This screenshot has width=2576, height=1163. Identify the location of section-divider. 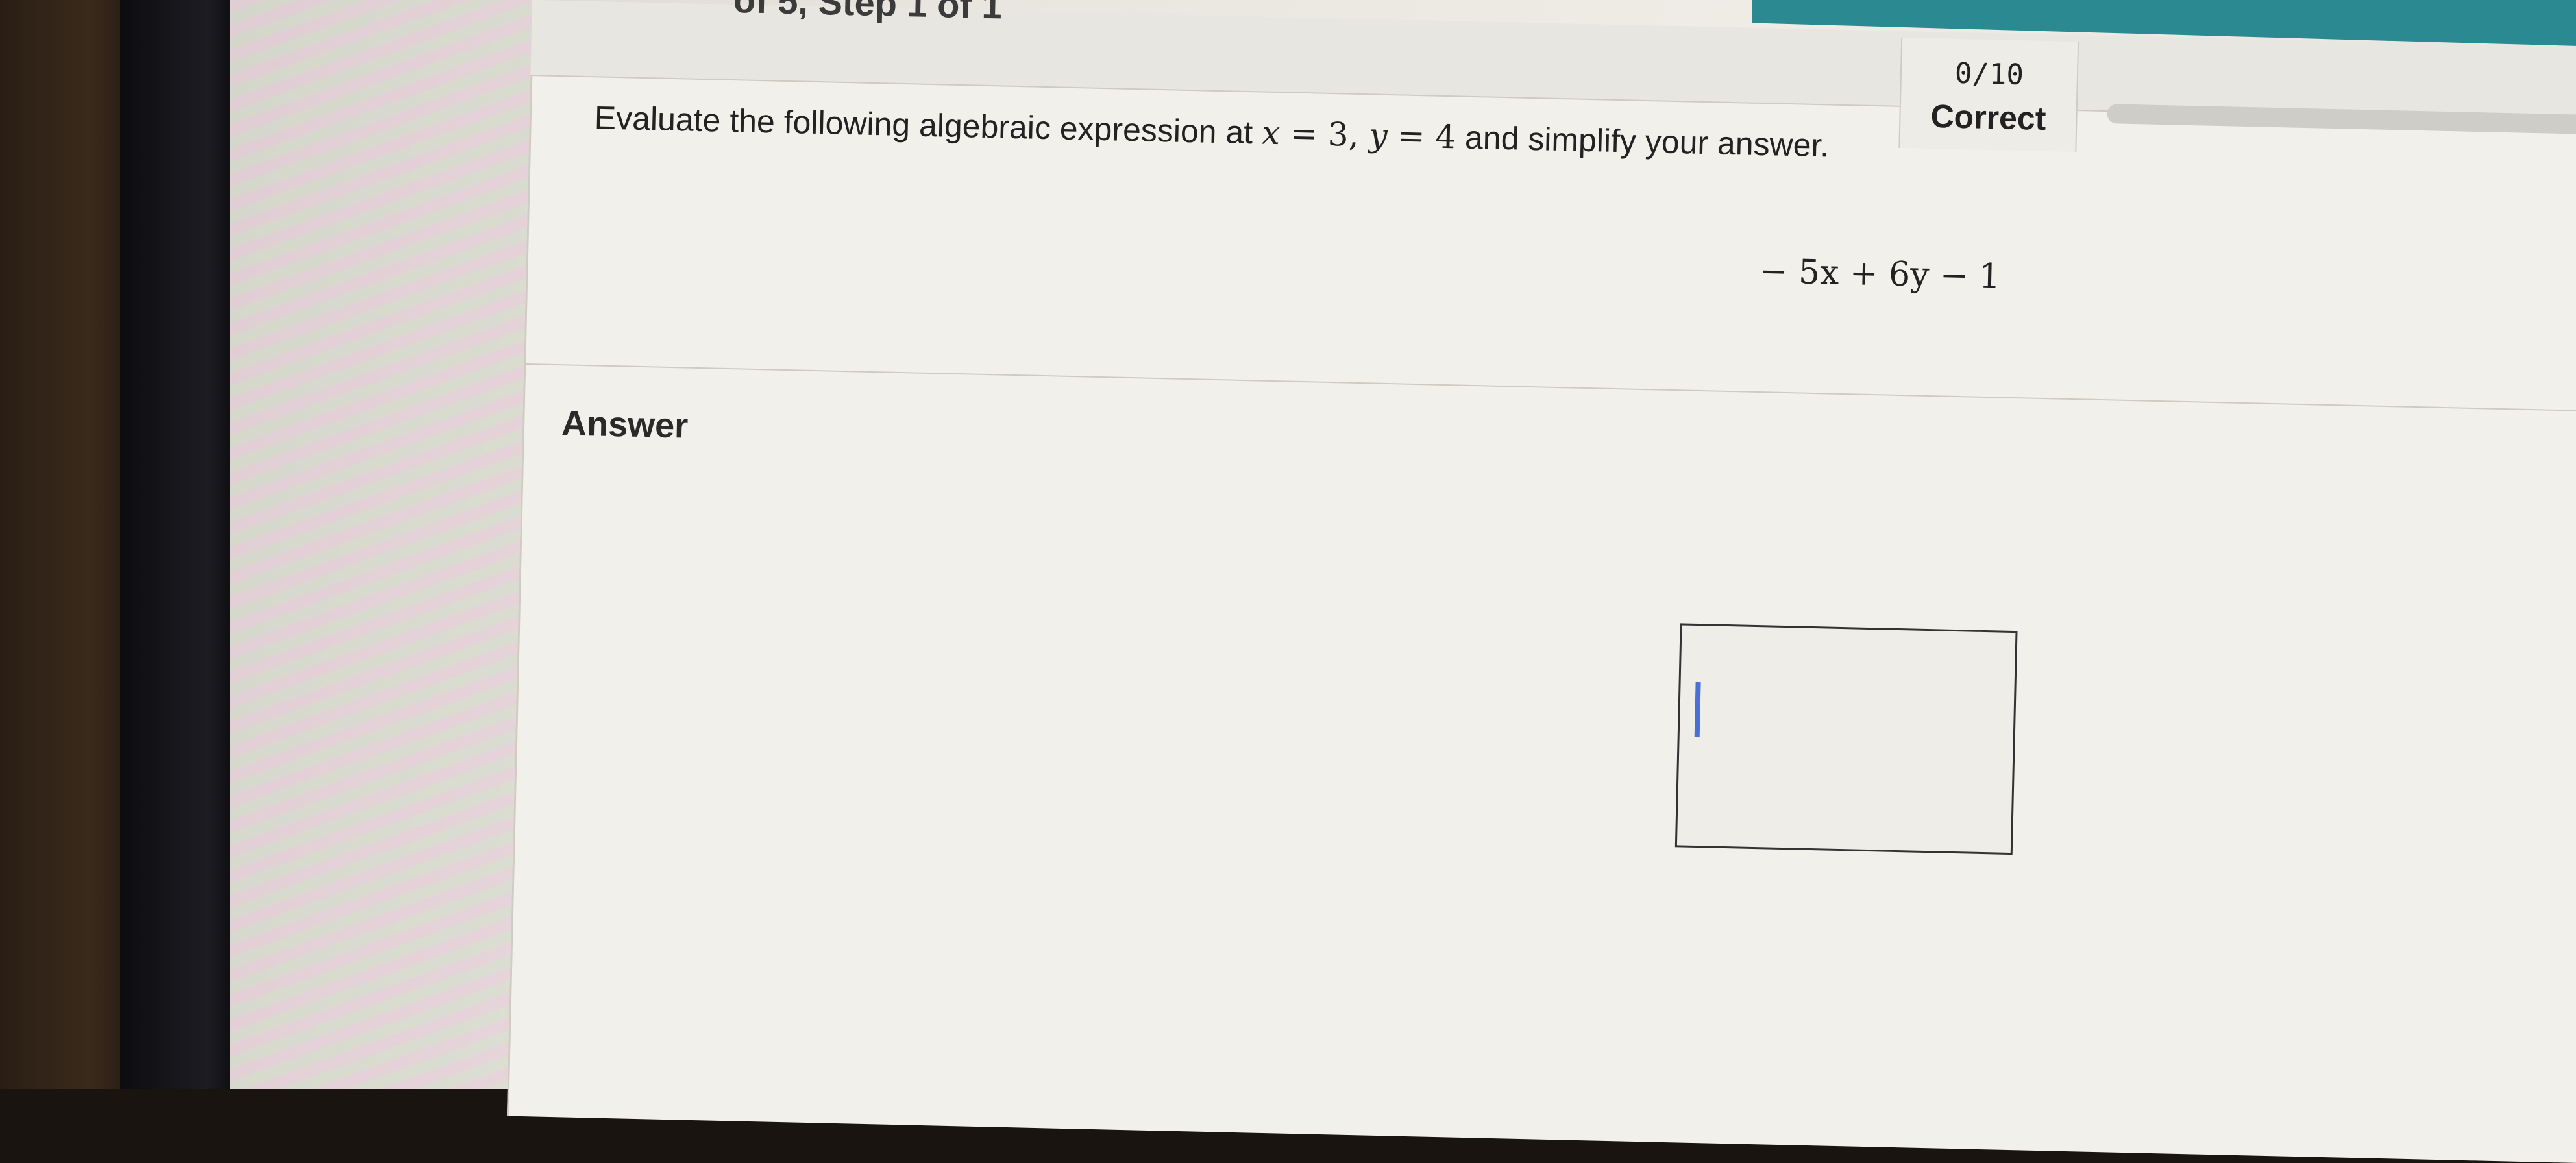
(1550, 387).